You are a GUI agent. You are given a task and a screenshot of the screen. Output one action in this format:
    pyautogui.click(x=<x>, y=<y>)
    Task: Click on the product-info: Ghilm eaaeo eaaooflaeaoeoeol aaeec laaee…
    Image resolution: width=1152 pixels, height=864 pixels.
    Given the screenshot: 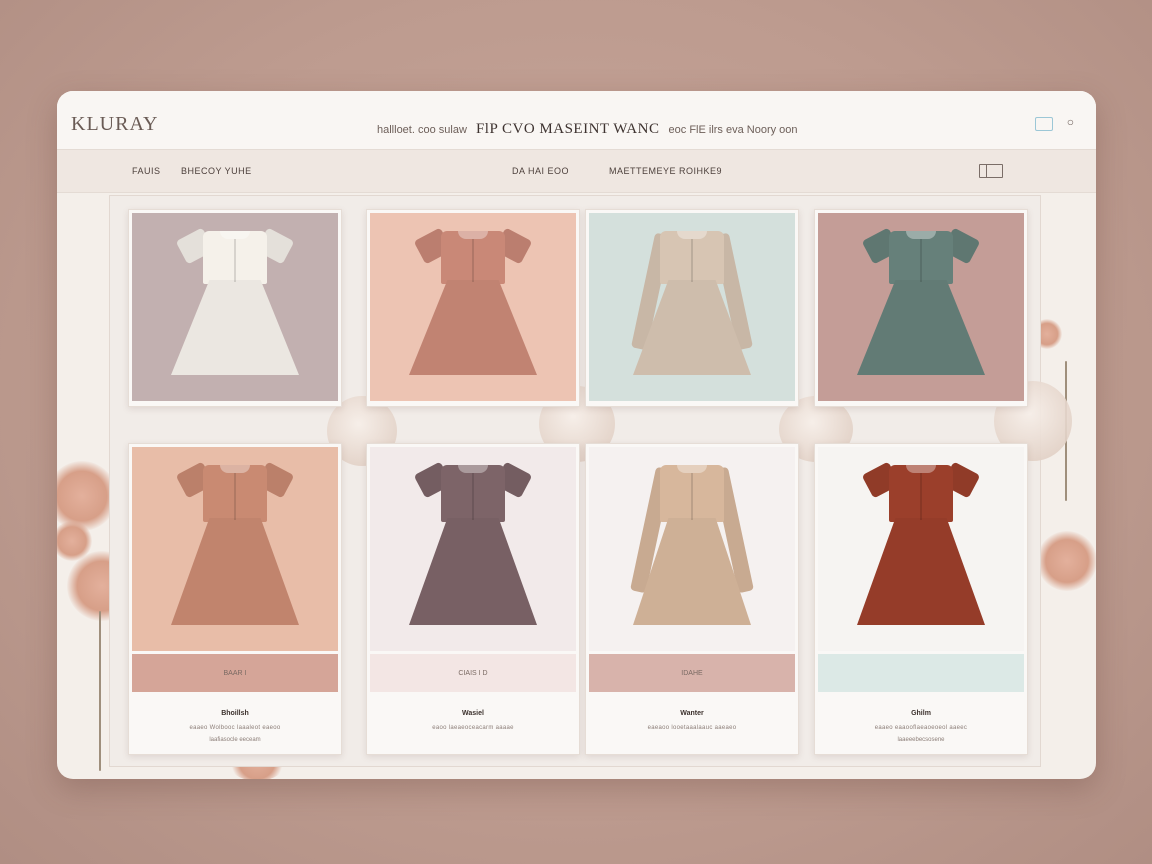 What is the action you would take?
    pyautogui.click(x=921, y=718)
    